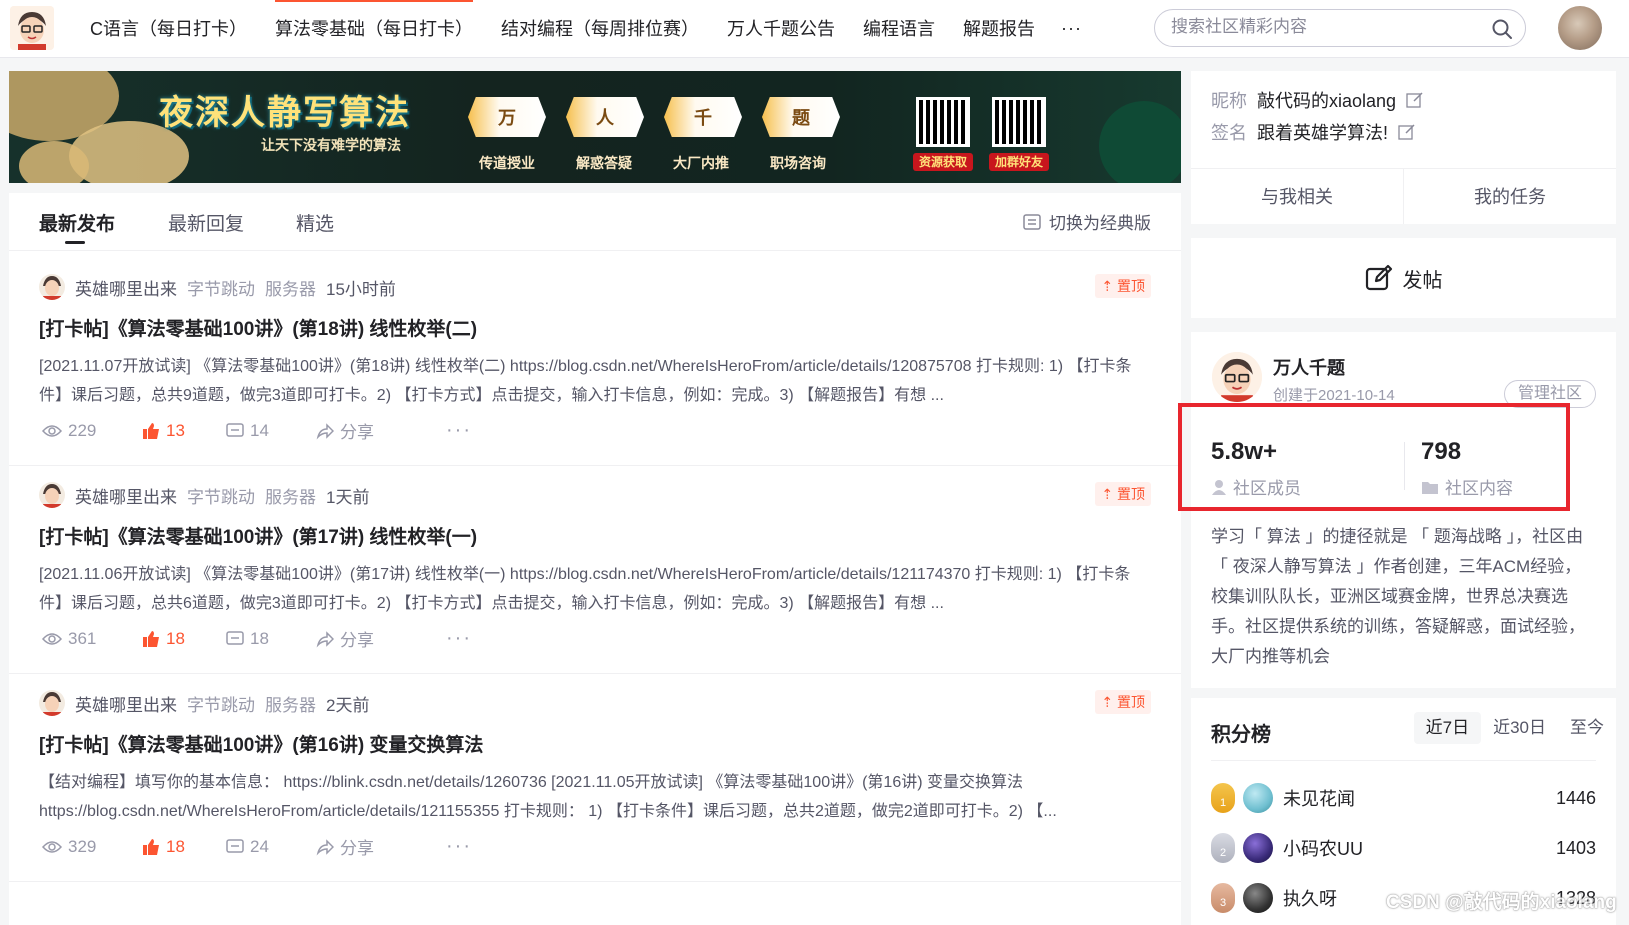 The image size is (1629, 925). What do you see at coordinates (1587, 728) in the screenshot?
I see `tab-all-time: 至今` at bounding box center [1587, 728].